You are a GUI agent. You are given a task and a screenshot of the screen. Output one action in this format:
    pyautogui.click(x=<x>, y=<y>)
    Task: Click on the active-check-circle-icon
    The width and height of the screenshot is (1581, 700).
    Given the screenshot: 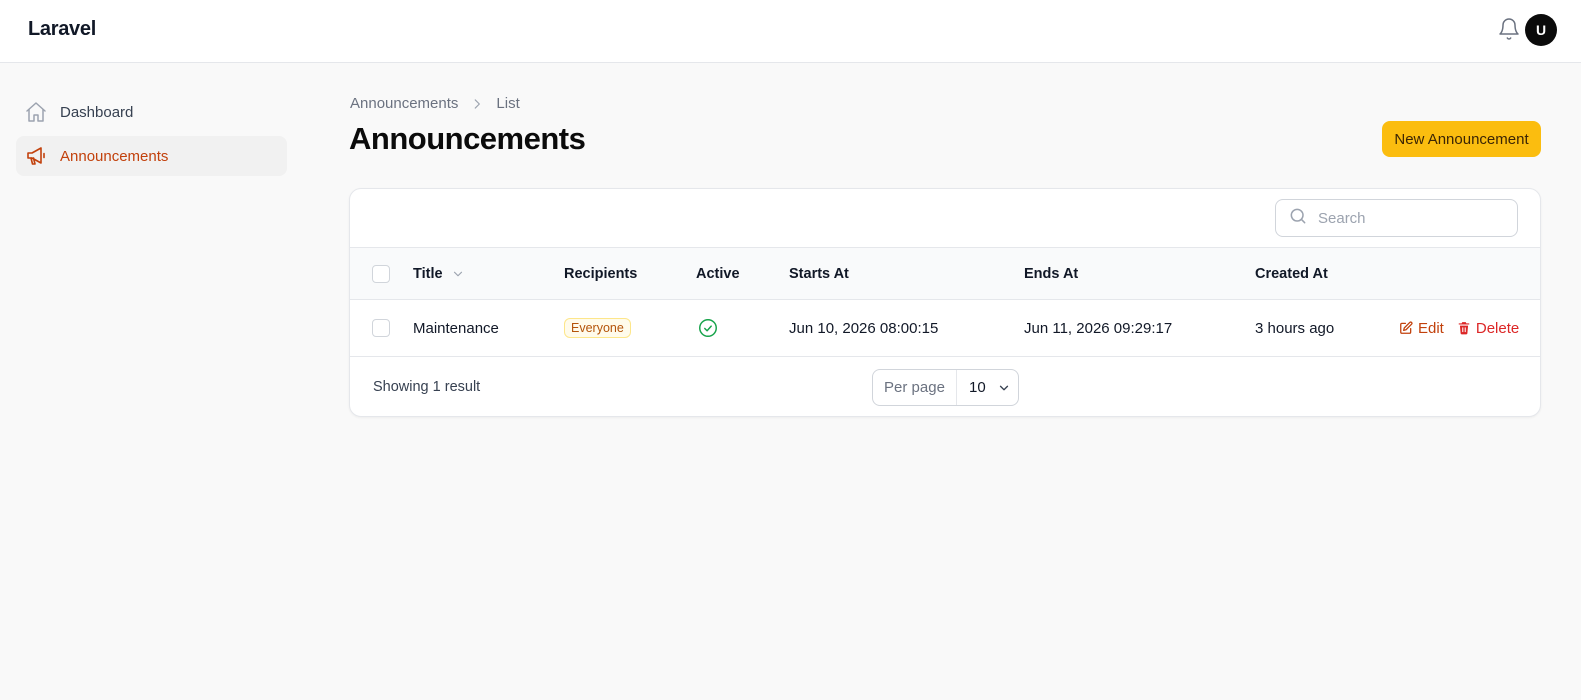 What is the action you would take?
    pyautogui.click(x=708, y=328)
    